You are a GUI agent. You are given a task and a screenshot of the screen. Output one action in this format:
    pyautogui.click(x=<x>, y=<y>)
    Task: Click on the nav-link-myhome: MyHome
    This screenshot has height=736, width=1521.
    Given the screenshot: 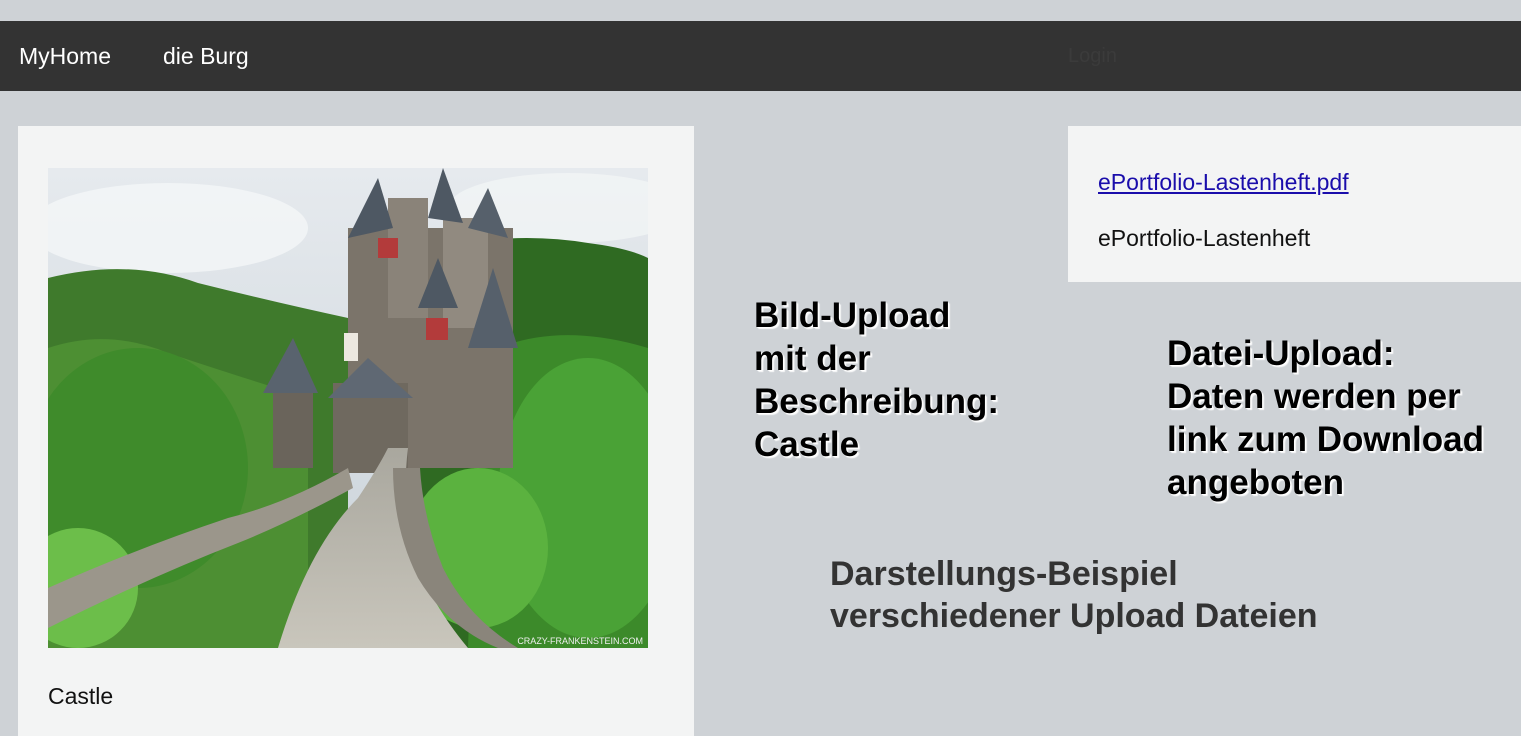 What is the action you would take?
    pyautogui.click(x=65, y=56)
    